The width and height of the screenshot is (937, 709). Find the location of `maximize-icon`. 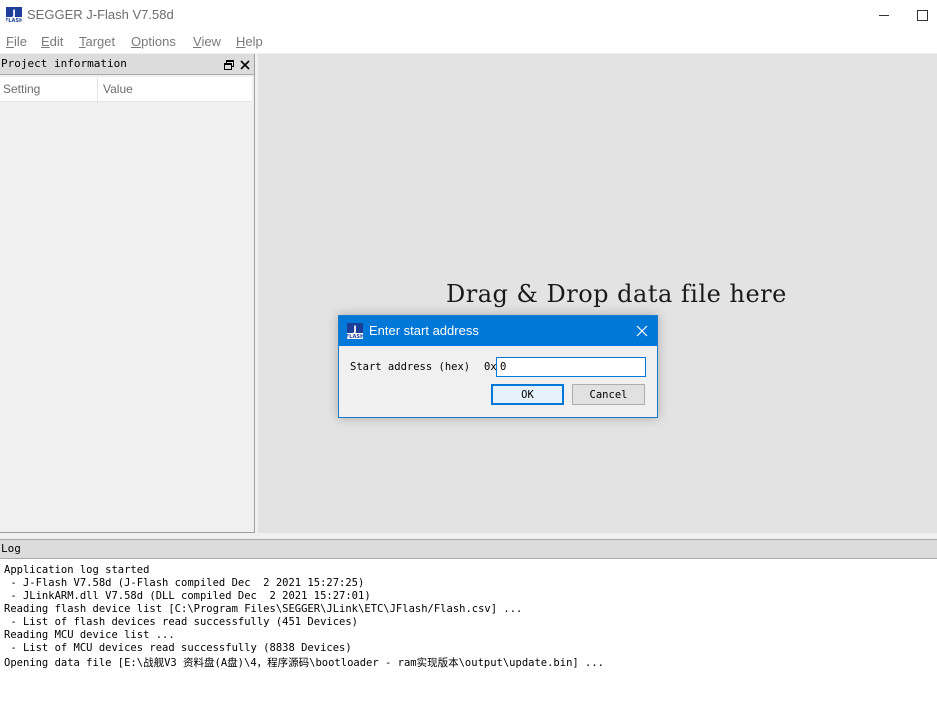

maximize-icon is located at coordinates (922, 15).